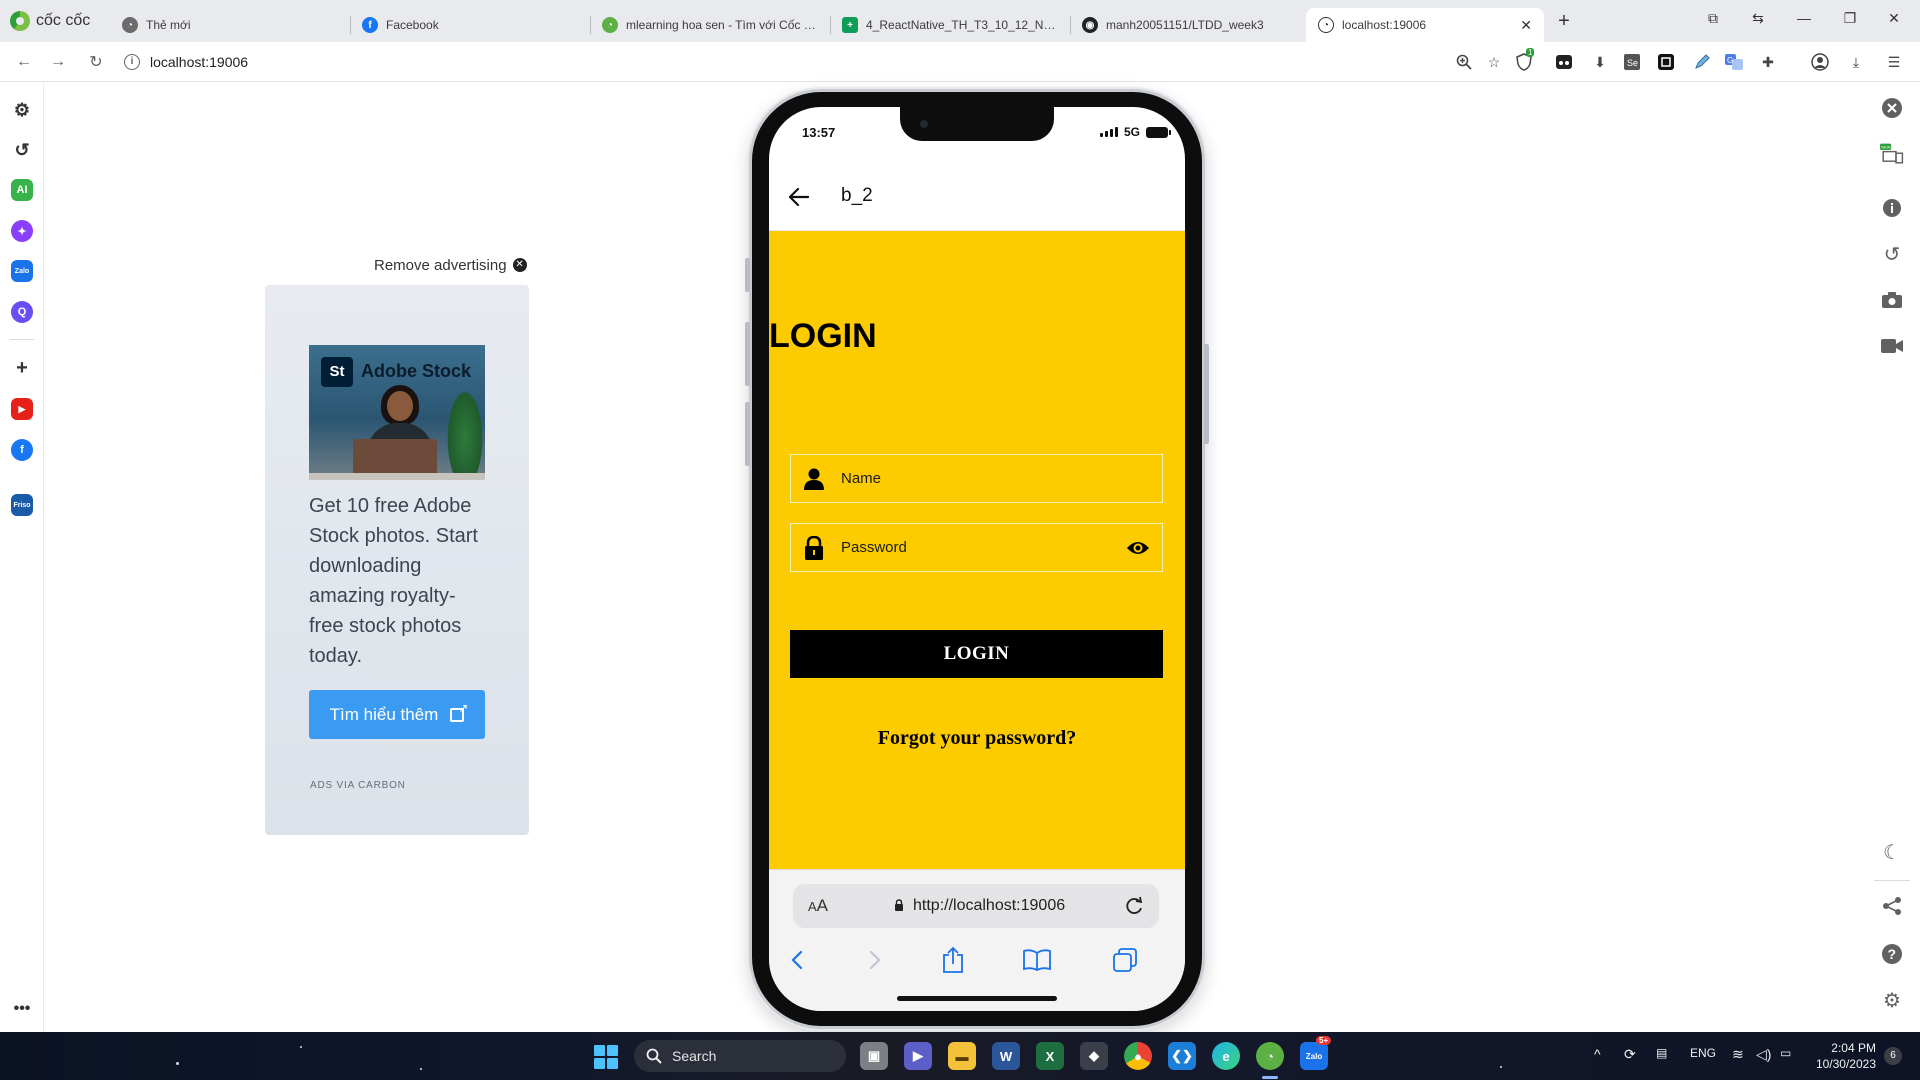 The height and width of the screenshot is (1080, 1920). I want to click on extension-mask-icon, so click(1564, 62).